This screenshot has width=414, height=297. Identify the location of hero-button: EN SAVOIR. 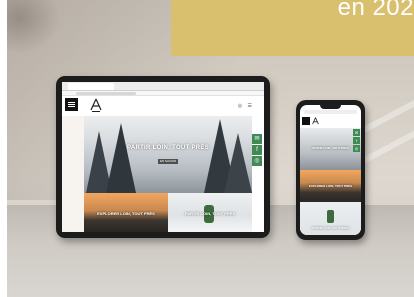
(168, 161).